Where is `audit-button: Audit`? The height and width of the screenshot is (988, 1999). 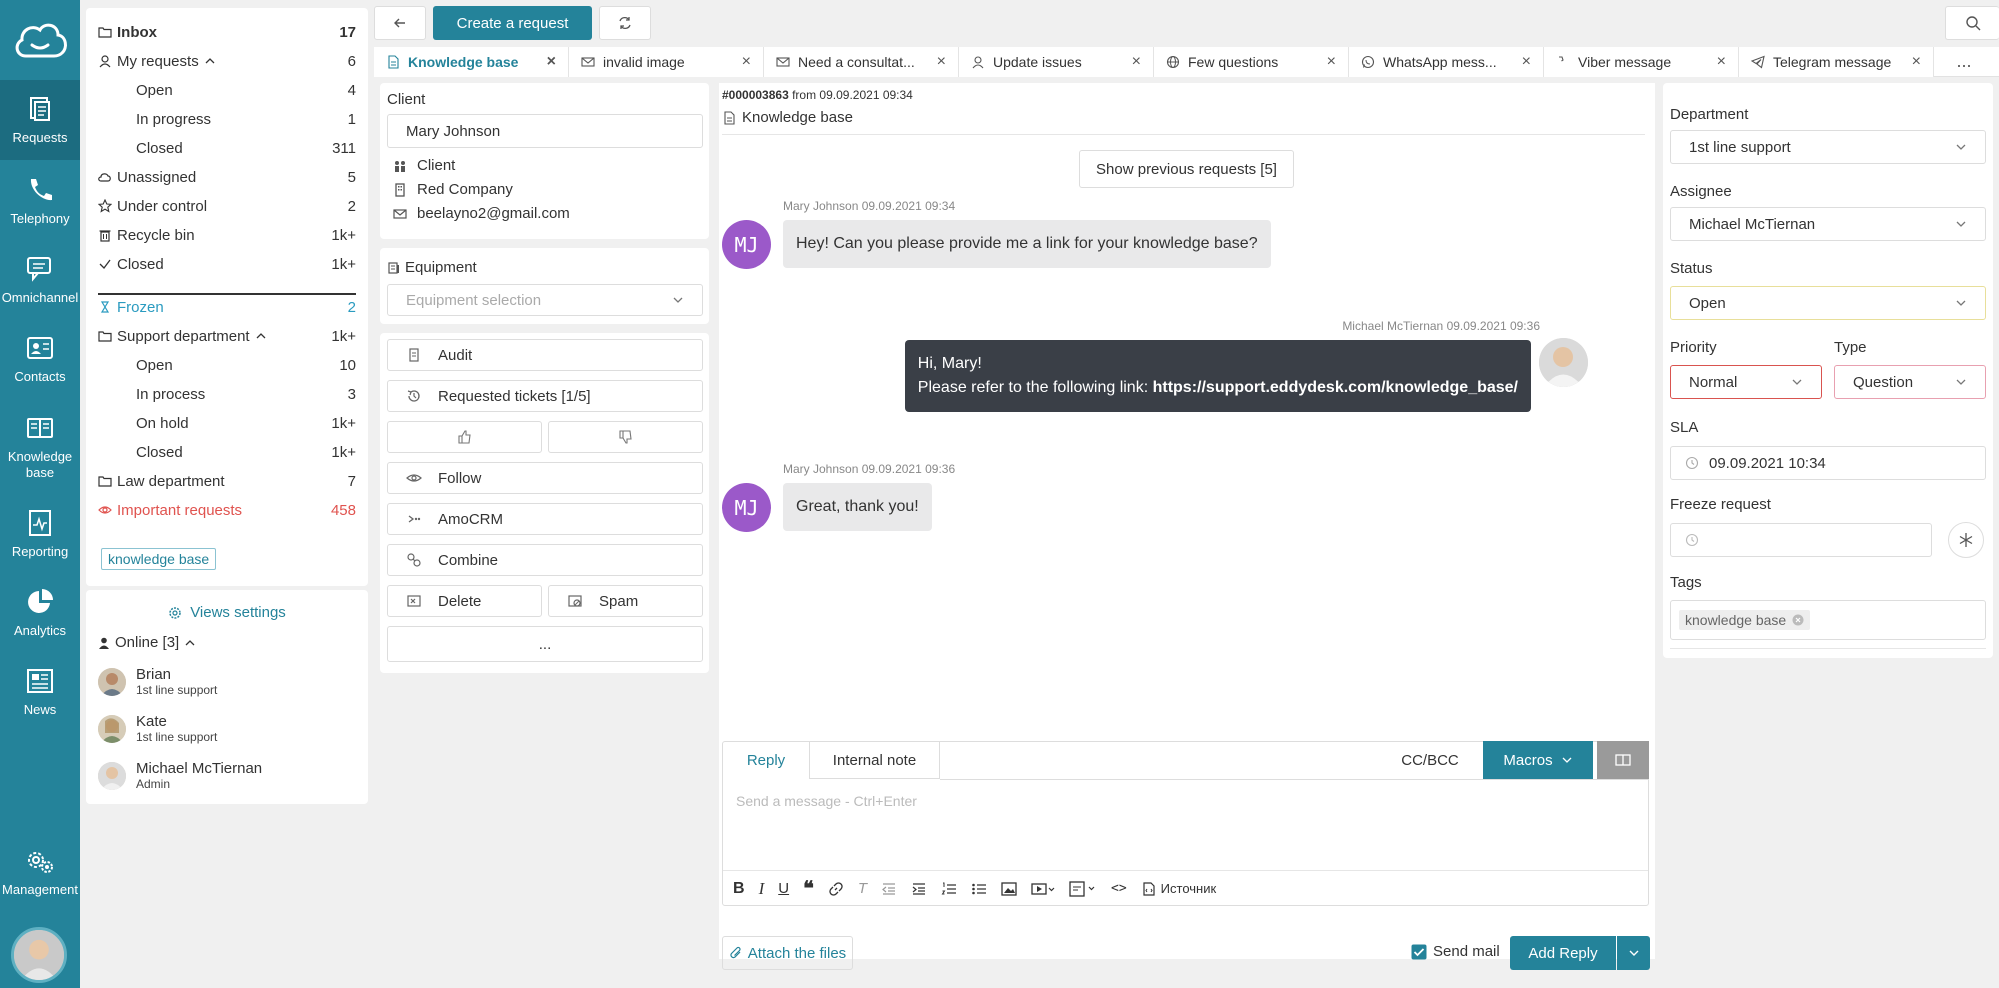 audit-button: Audit is located at coordinates (545, 355).